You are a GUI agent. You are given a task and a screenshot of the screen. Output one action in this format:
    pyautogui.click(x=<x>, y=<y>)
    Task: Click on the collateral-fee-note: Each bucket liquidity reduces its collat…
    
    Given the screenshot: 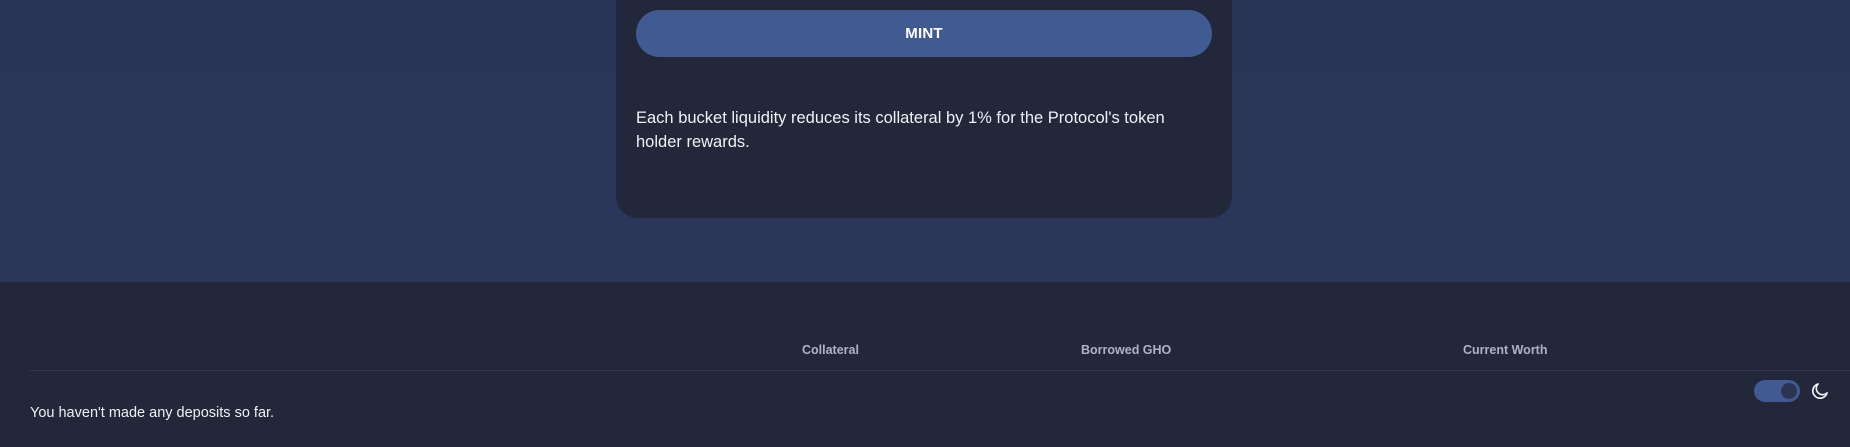 What is the action you would take?
    pyautogui.click(x=900, y=130)
    